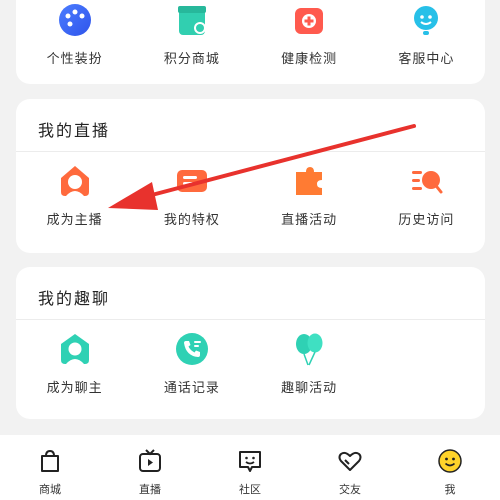 Image resolution: width=500 pixels, height=500 pixels. I want to click on menu-item-live-activity: 直播活动, so click(309, 194).